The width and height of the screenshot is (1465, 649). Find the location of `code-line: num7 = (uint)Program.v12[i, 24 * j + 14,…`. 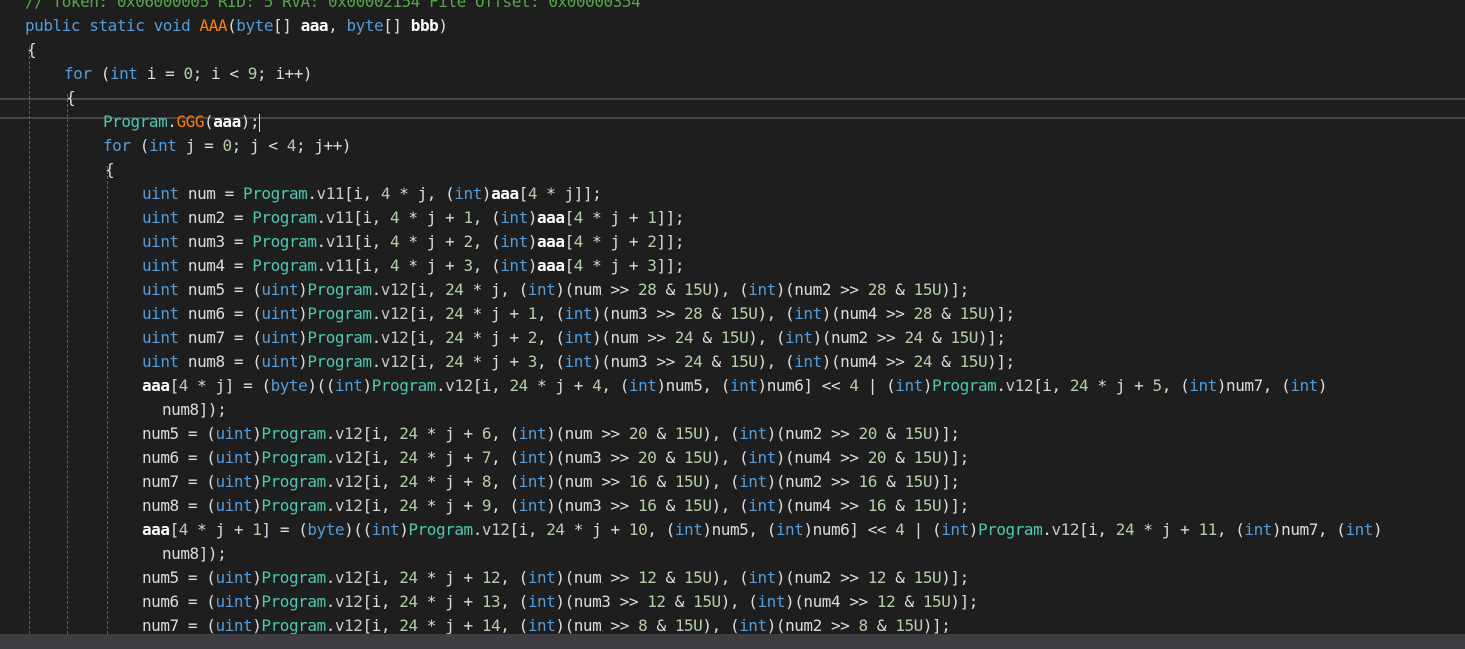

code-line: num7 = (uint)Program.v12[i, 24 * j + 14,… is located at coordinates (546, 624).